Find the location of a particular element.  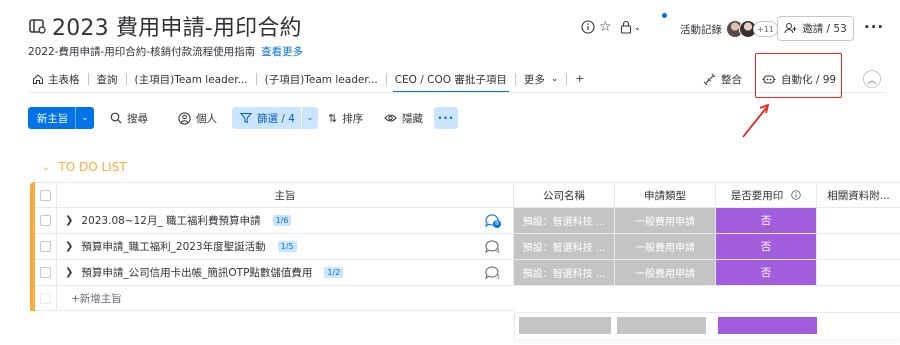

collapse-header-button: ︿ is located at coordinates (872, 79).